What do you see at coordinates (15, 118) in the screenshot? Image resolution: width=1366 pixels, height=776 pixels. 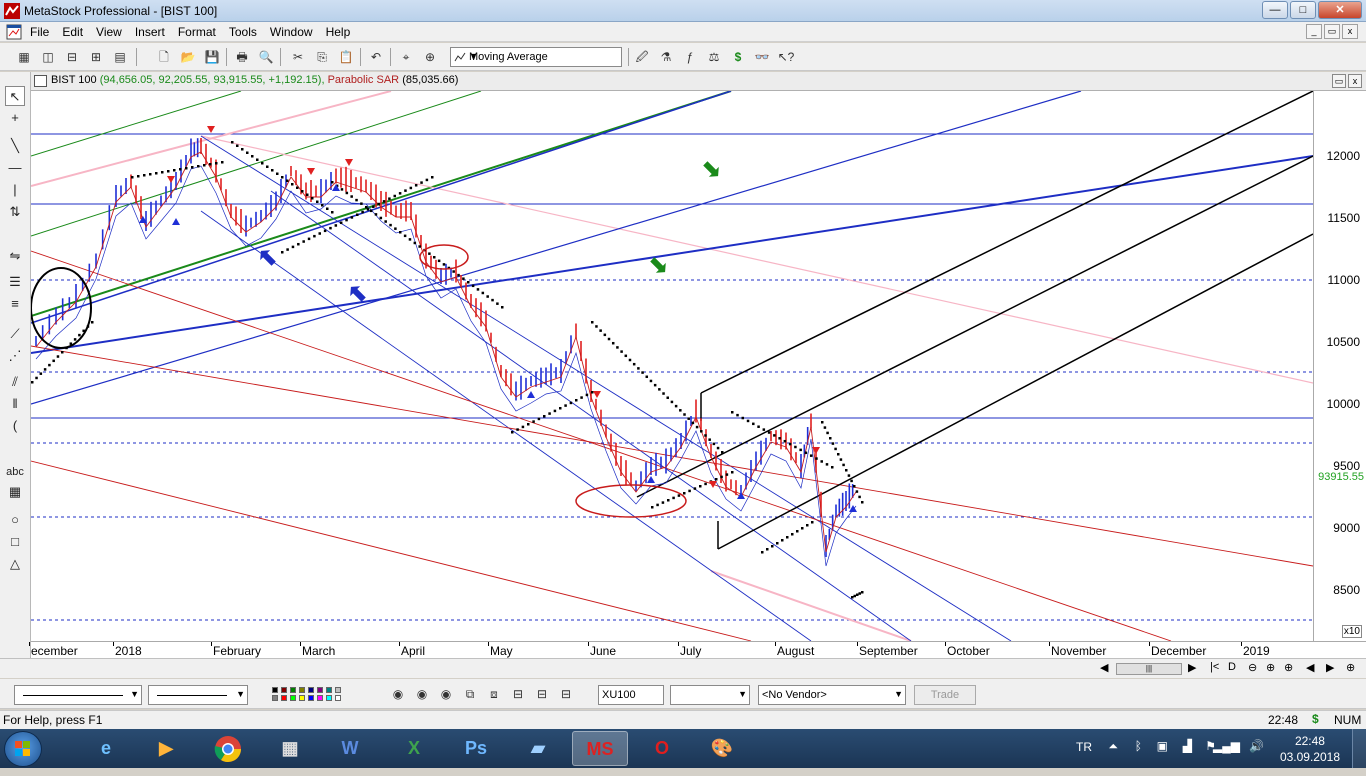 I see `crosshair-tool-icon: +` at bounding box center [15, 118].